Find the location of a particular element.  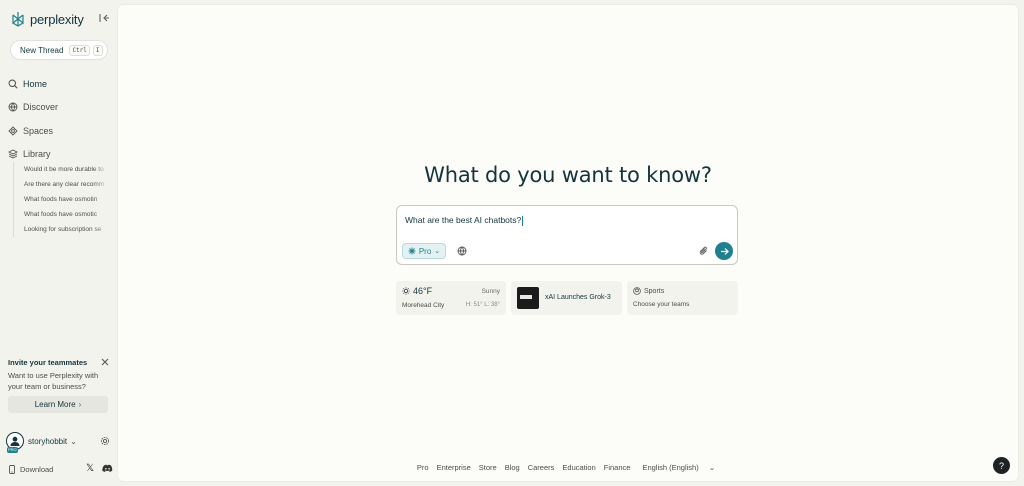

sidebar-item-label: Discover is located at coordinates (41, 107).